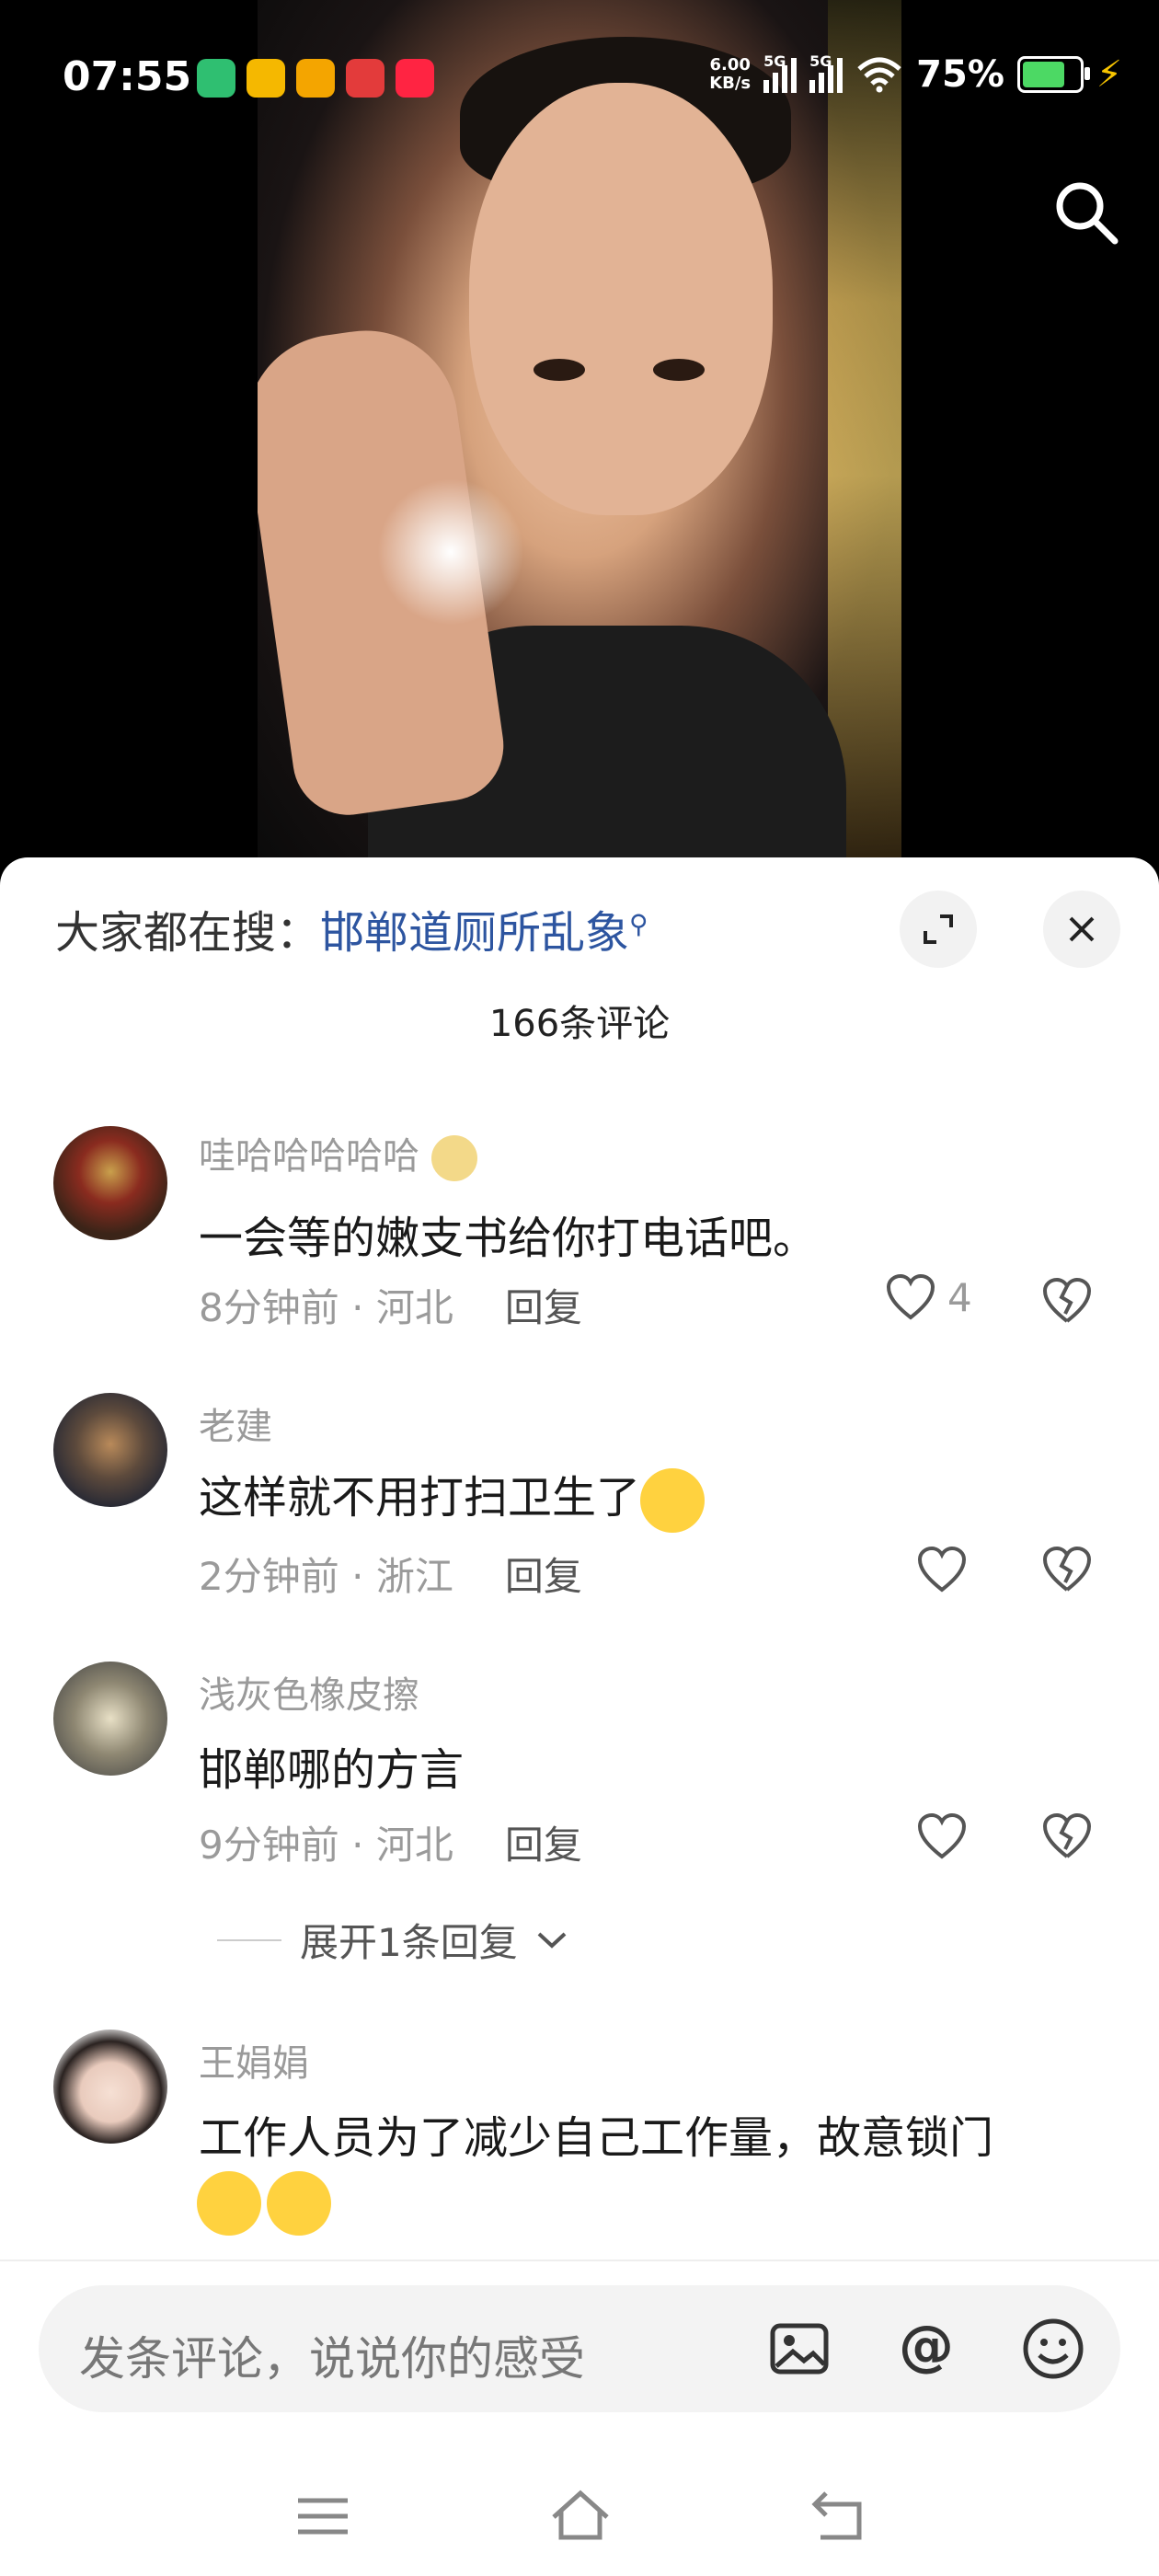 The width and height of the screenshot is (1159, 2576). What do you see at coordinates (780, 72) in the screenshot?
I see `signal-icon-1: 5G` at bounding box center [780, 72].